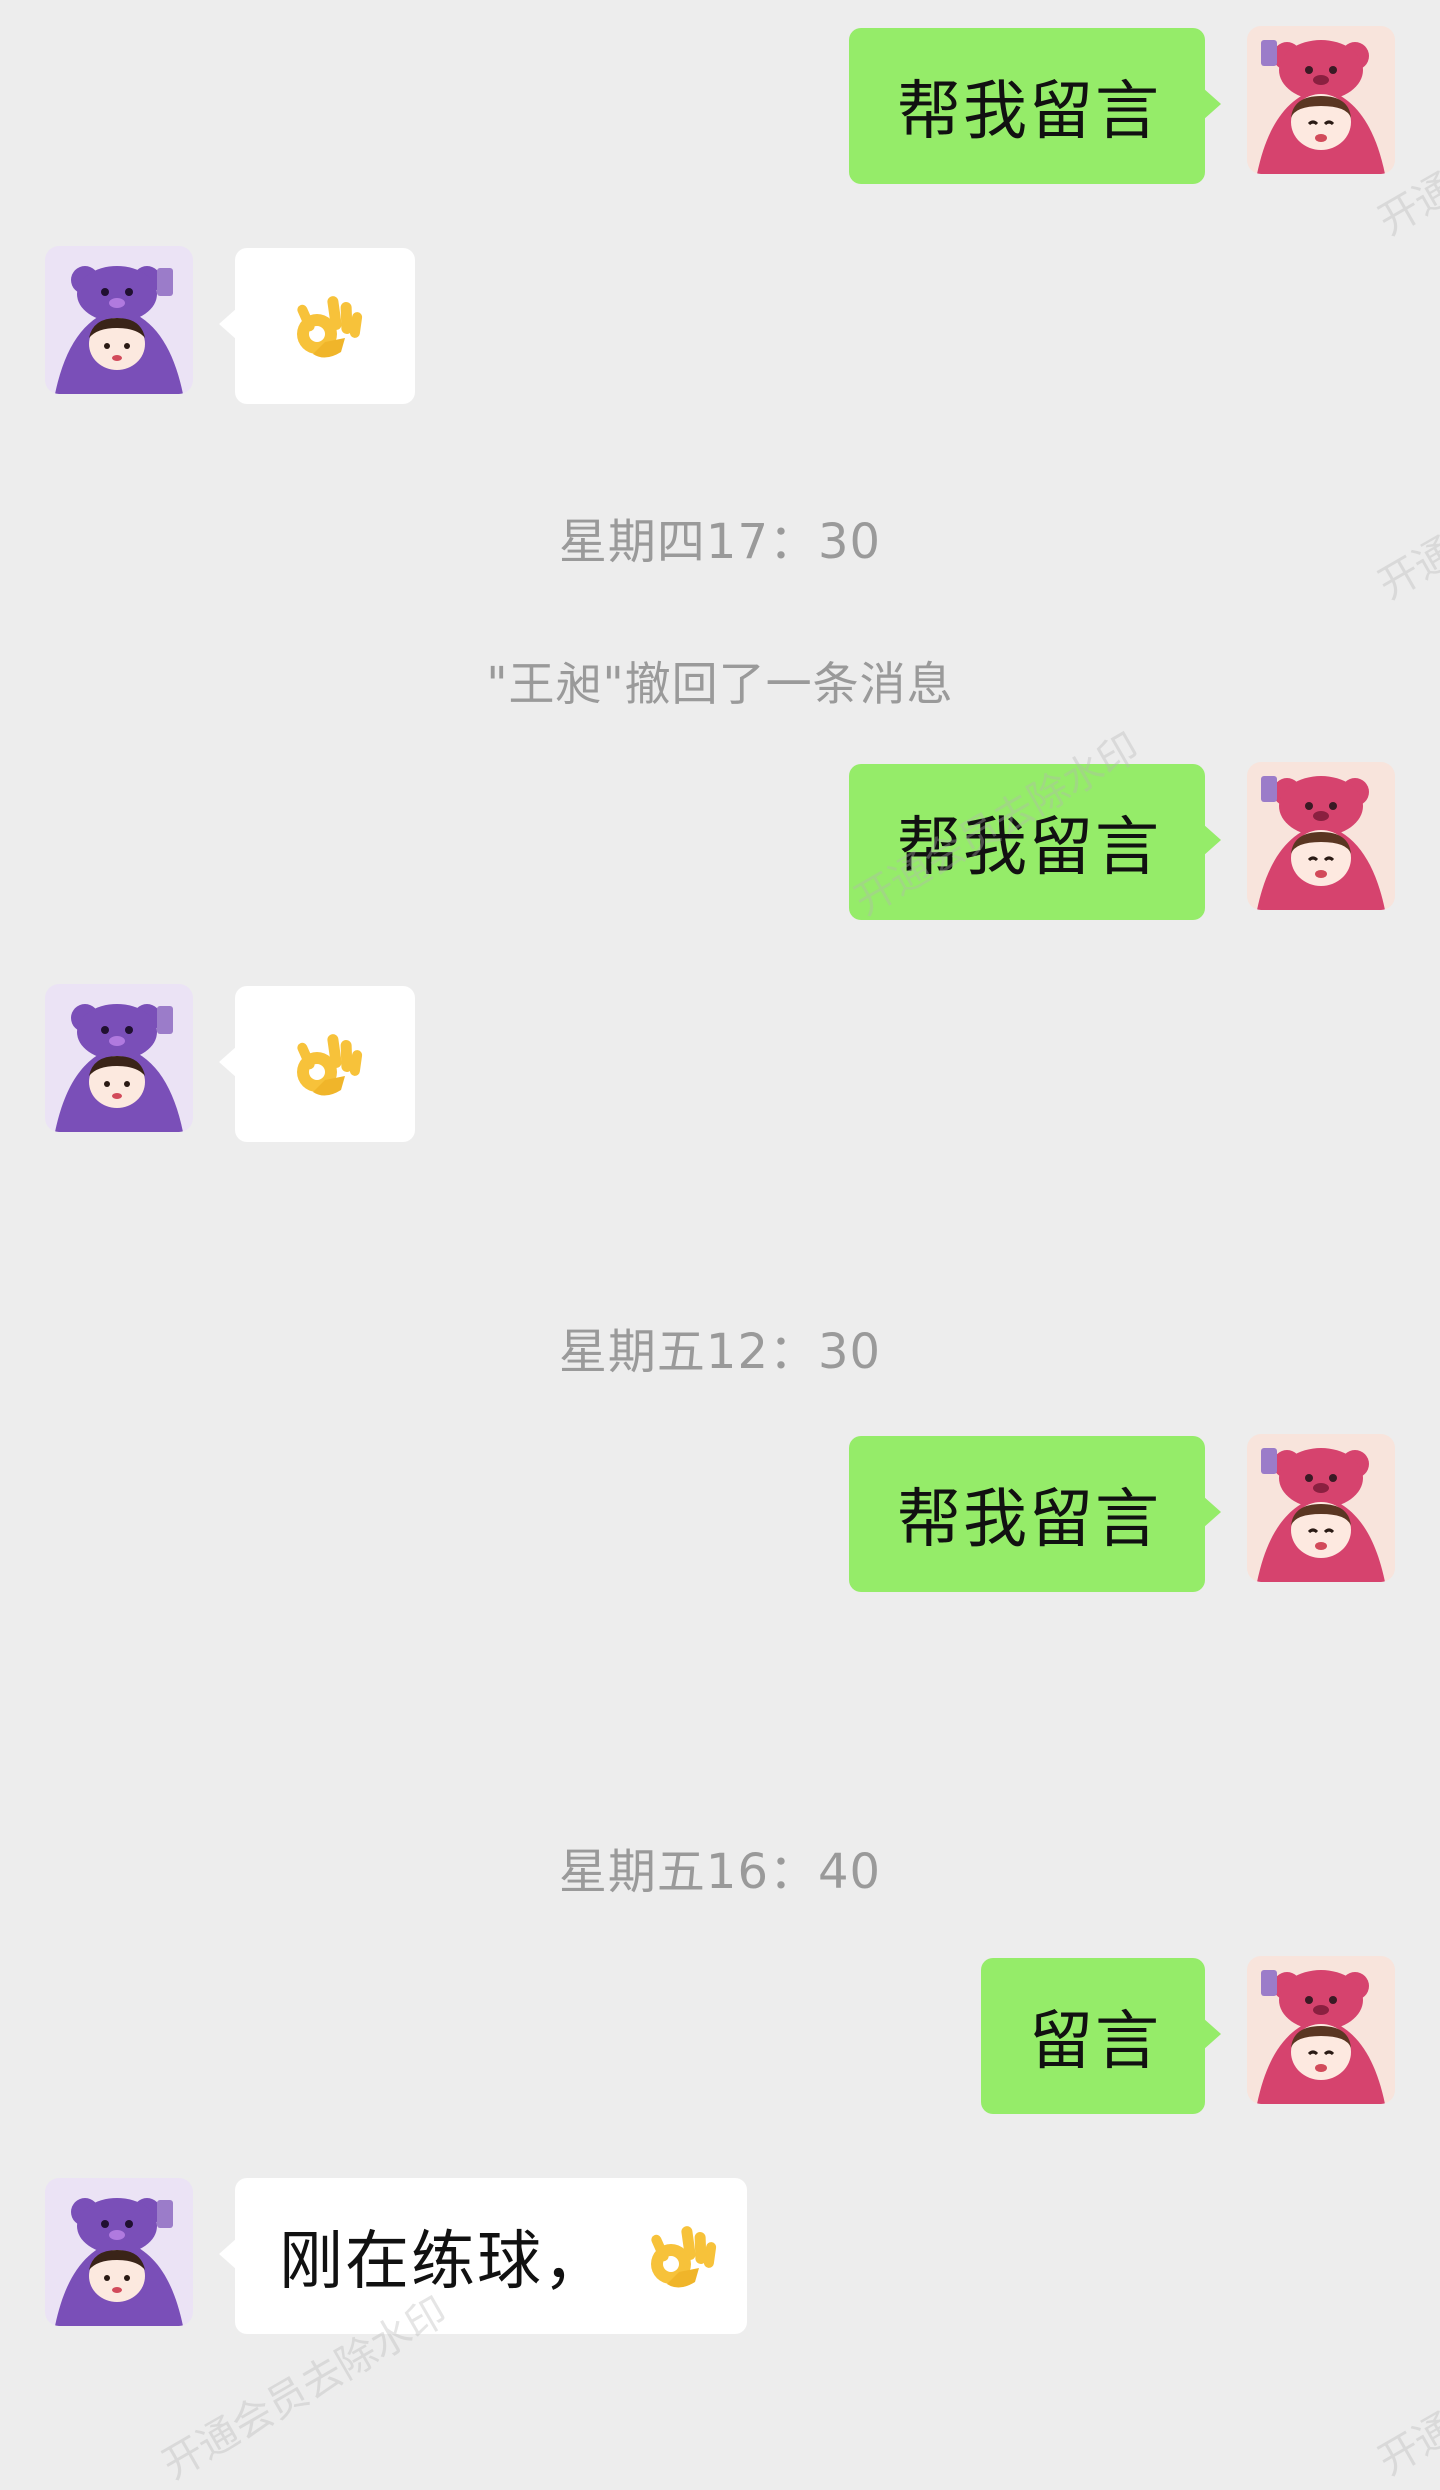 Image resolution: width=1440 pixels, height=2490 pixels. Describe the element at coordinates (720, 1872) in the screenshot. I see `timestamp: 星期五16：40` at that location.